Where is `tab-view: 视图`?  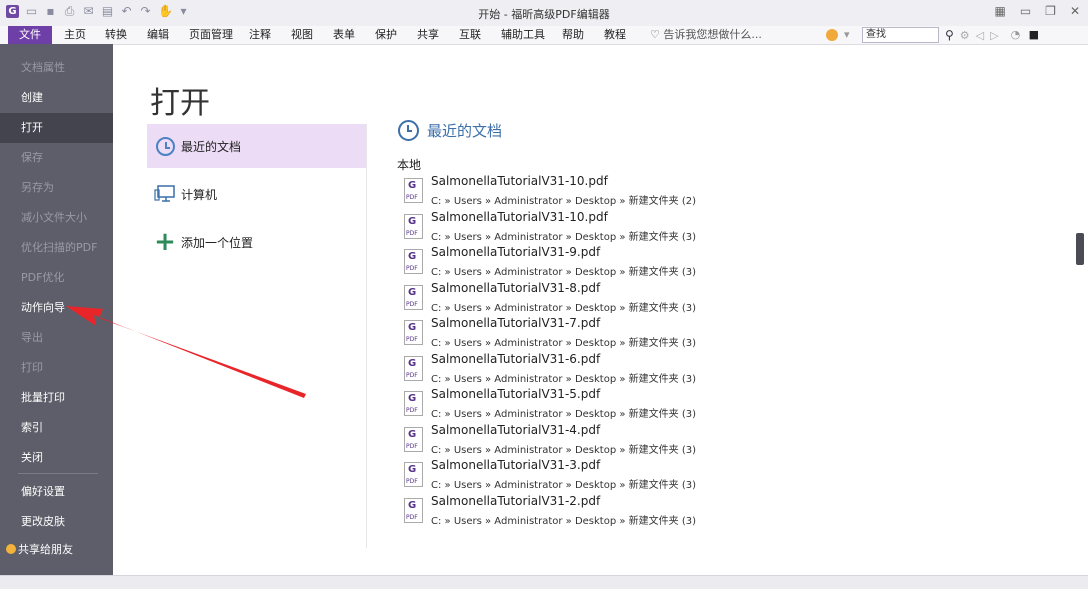
tab-view: 视图 is located at coordinates (302, 35).